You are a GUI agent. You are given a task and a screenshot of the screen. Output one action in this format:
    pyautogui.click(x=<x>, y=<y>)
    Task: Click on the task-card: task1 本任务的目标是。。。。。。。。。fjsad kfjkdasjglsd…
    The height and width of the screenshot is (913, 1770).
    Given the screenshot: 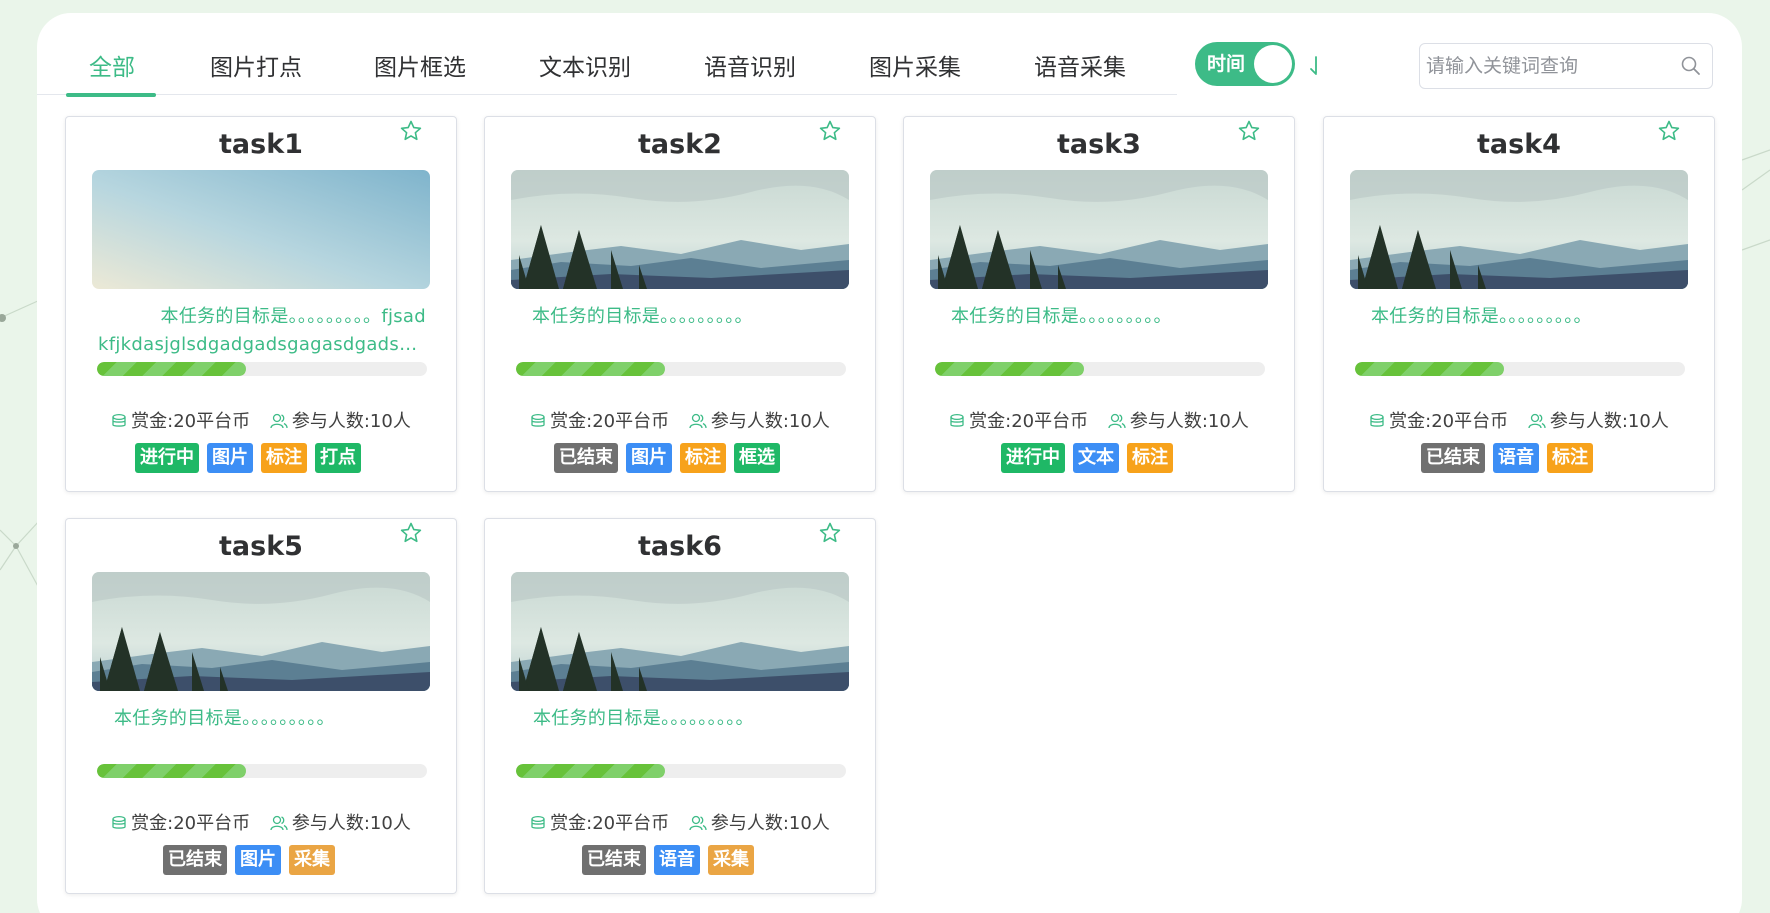 What is the action you would take?
    pyautogui.click(x=261, y=304)
    